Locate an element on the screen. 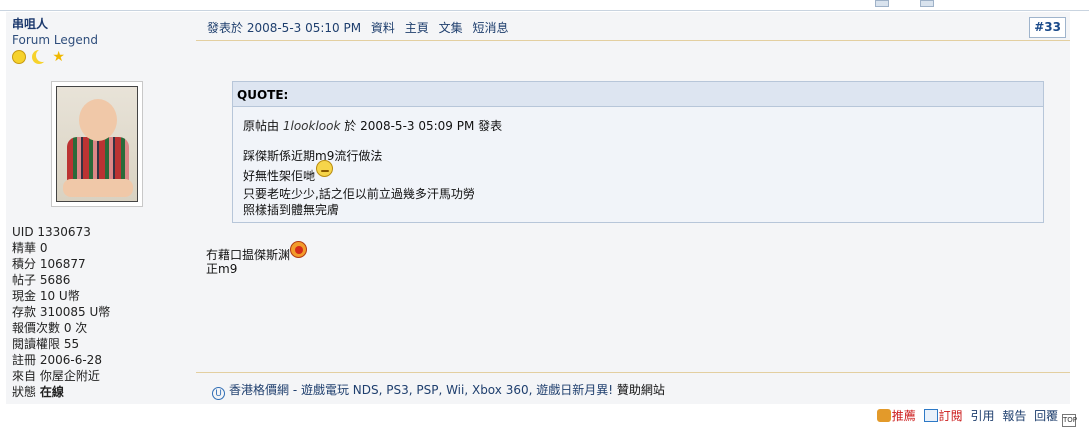 This screenshot has height=427, width=1089. avatar-image is located at coordinates (97, 144).